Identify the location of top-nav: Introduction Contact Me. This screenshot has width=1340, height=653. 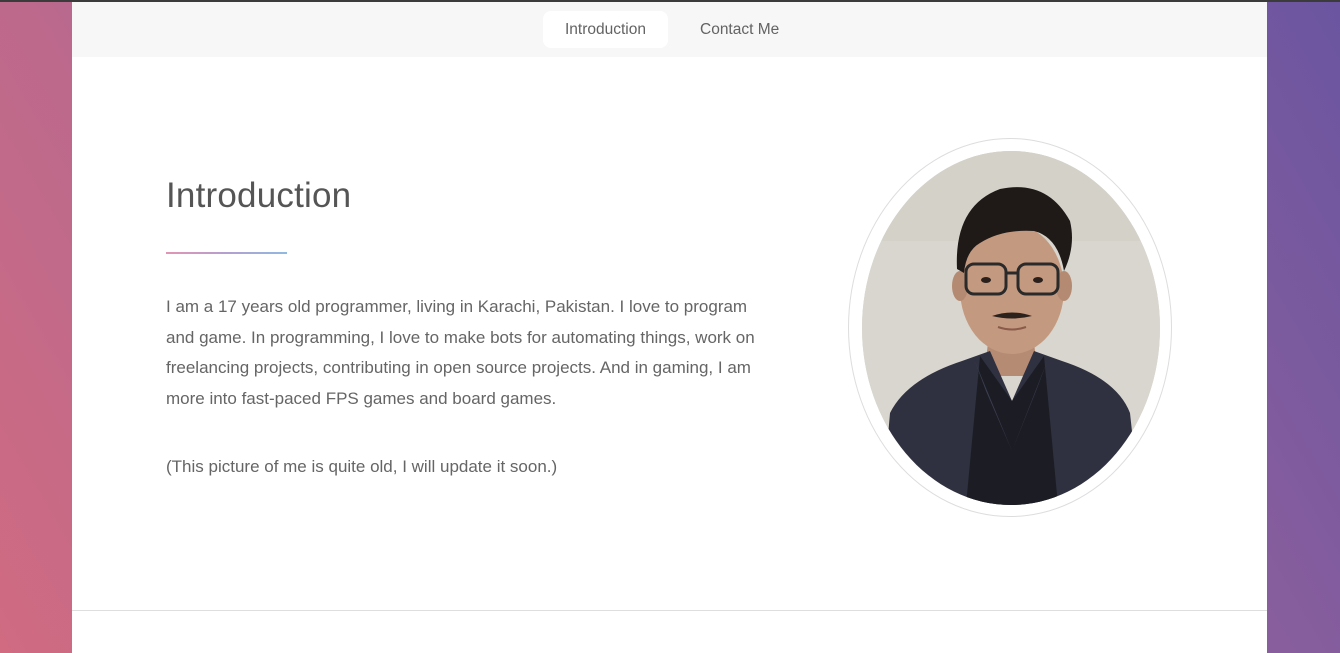
(669, 29).